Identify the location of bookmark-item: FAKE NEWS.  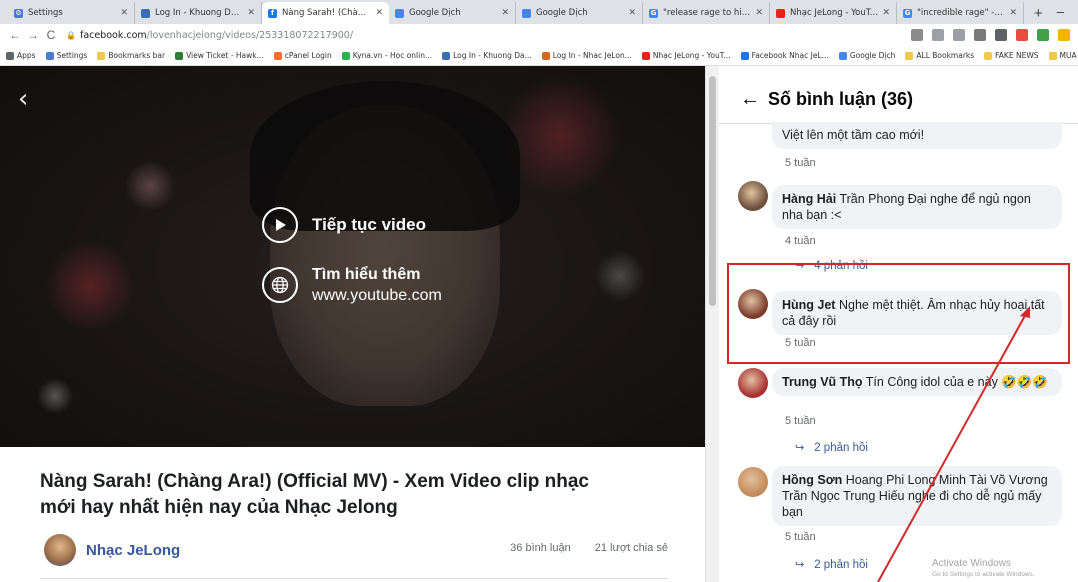
(1011, 55).